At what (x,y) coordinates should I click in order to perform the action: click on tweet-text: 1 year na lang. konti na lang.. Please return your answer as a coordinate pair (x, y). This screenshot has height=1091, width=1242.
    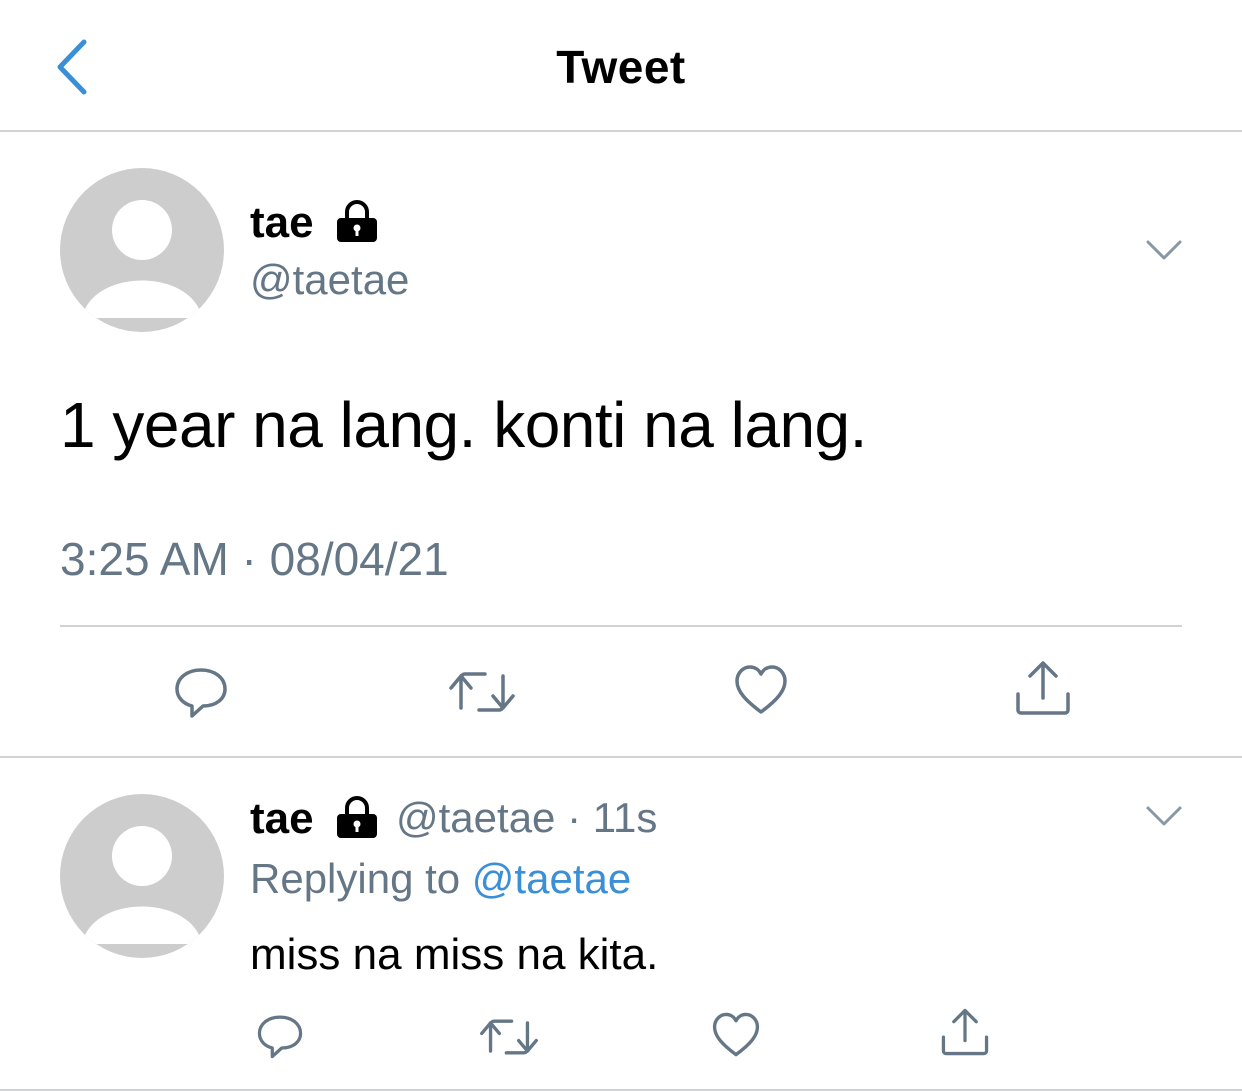
    Looking at the image, I should click on (463, 425).